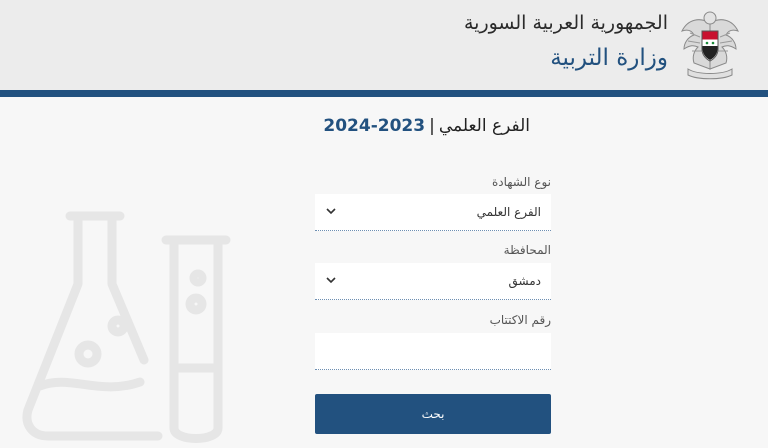 The width and height of the screenshot is (768, 448). What do you see at coordinates (527, 250) in the screenshot?
I see `governorate-label: المحافظة` at bounding box center [527, 250].